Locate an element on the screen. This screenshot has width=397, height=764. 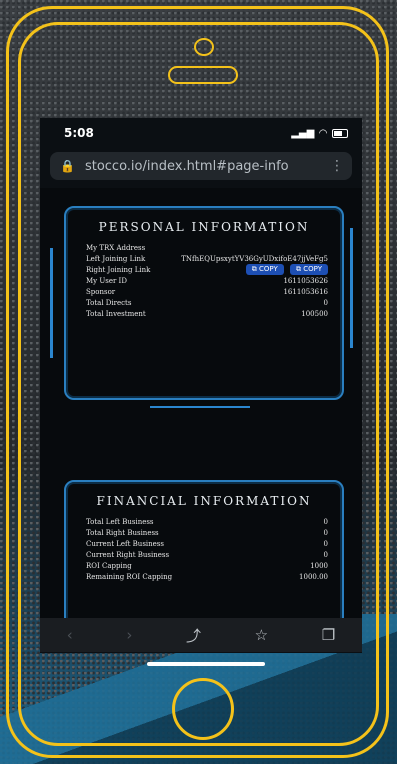
row-label: Total Directs is located at coordinates (109, 302).